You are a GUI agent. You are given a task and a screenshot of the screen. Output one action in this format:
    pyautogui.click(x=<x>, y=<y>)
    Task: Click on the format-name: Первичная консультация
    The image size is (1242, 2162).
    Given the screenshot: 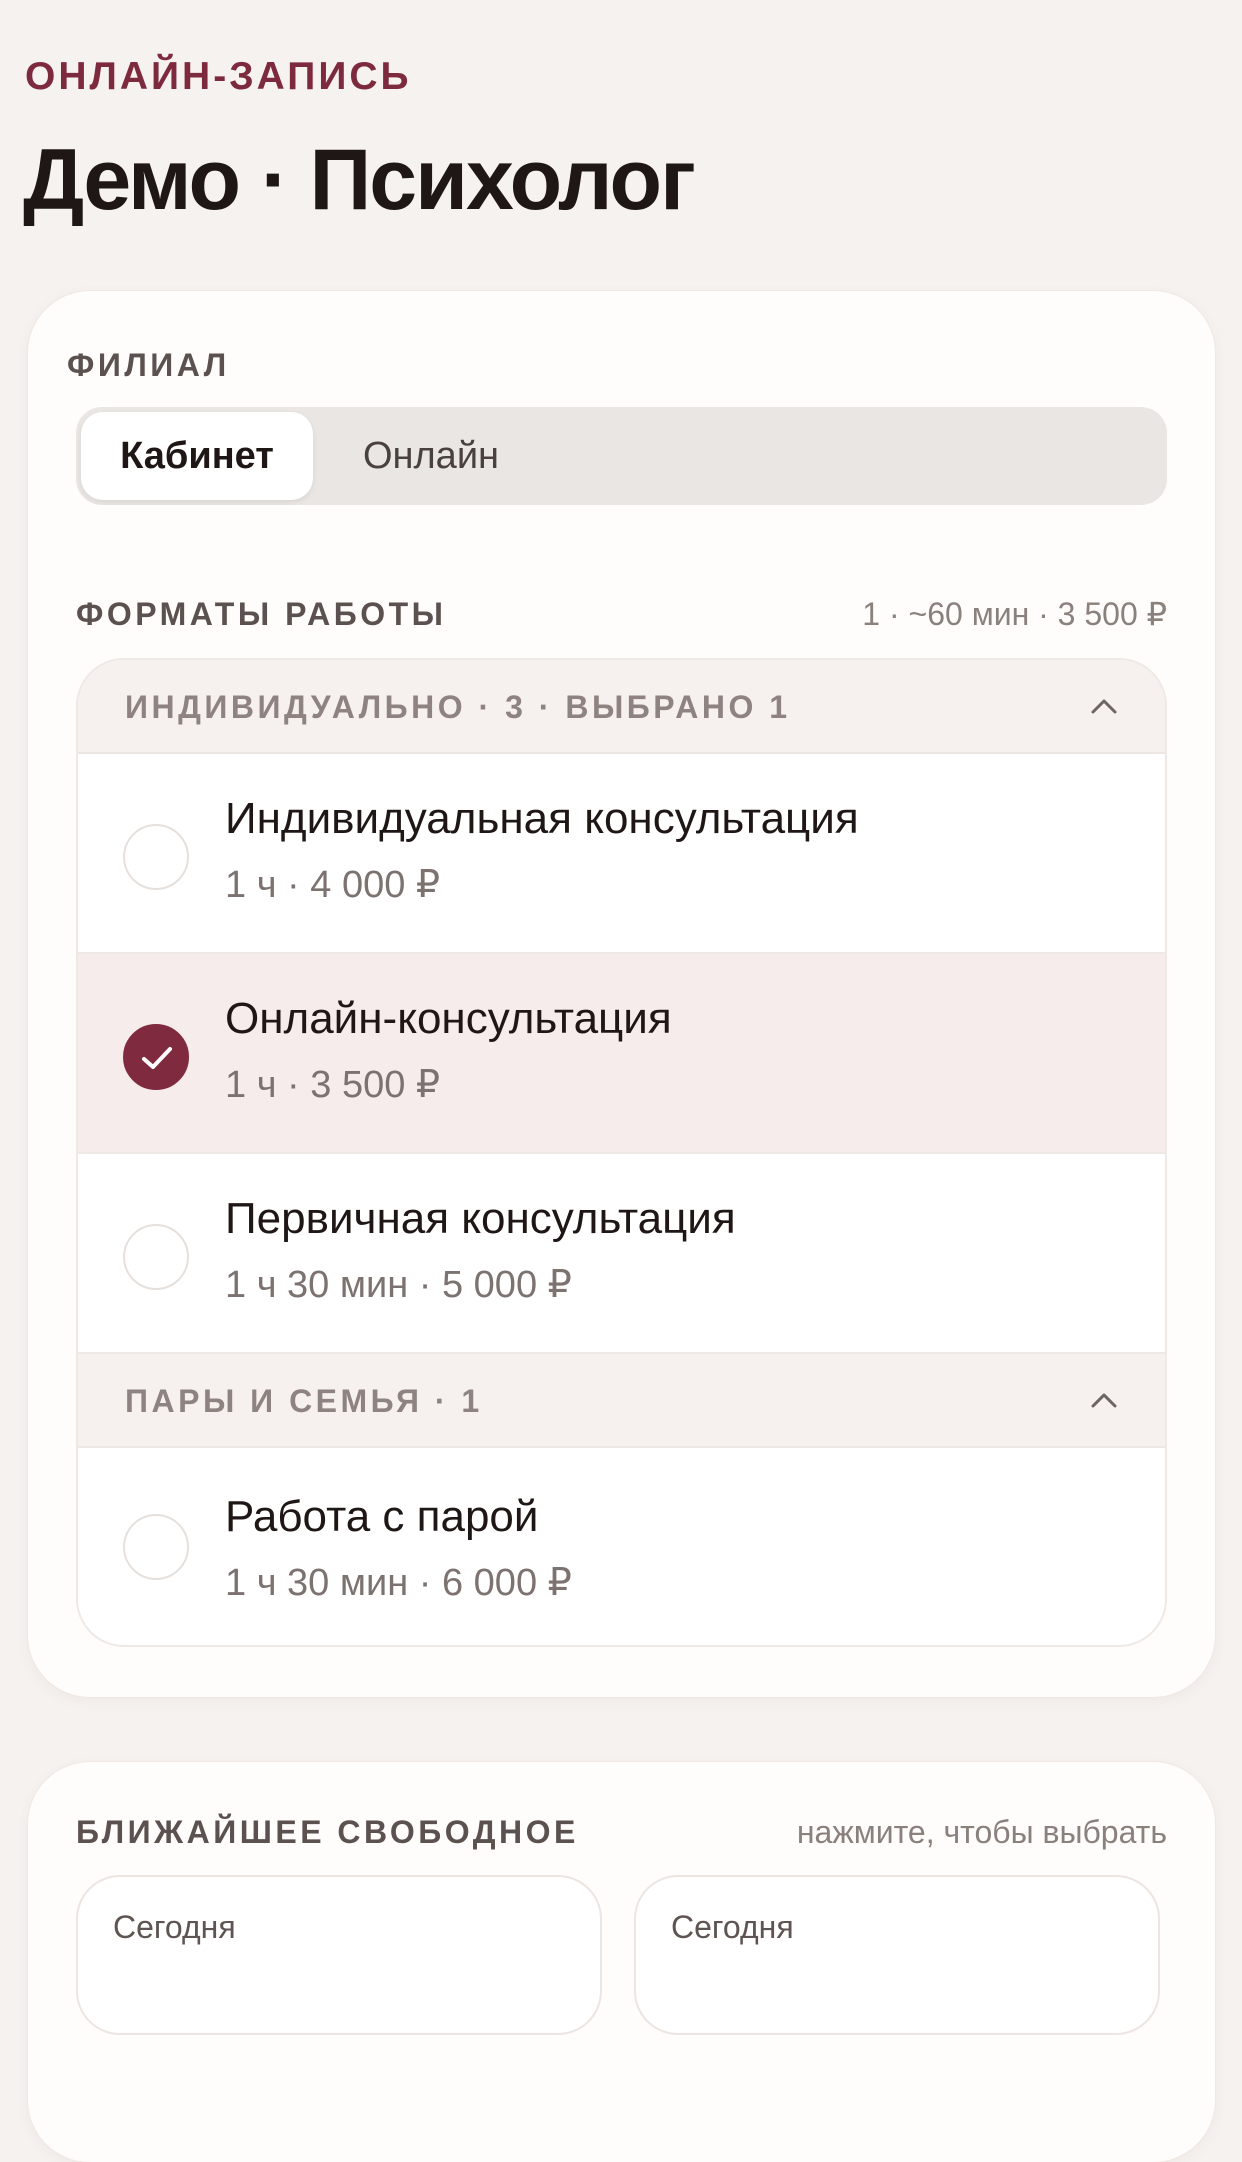 What is the action you would take?
    pyautogui.click(x=480, y=1218)
    